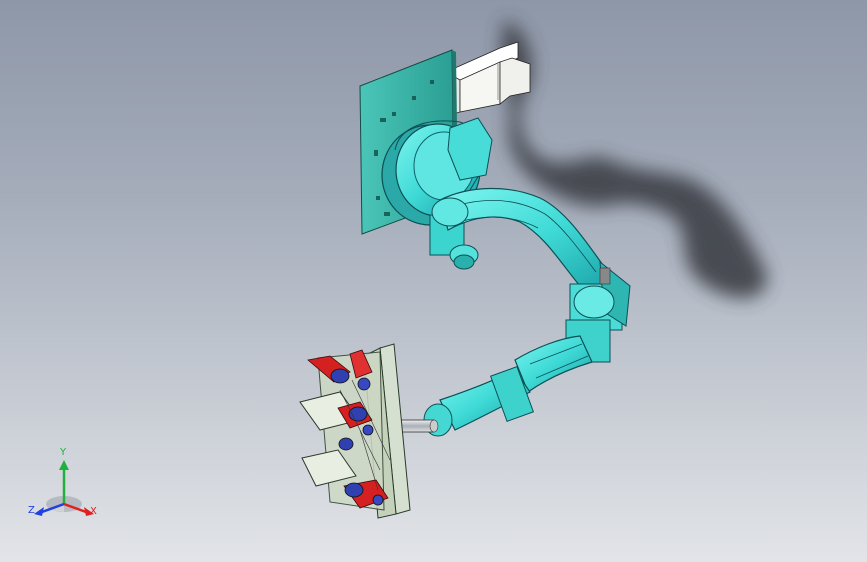 This screenshot has width=867, height=562. I want to click on z-axis-arrow-icon, so click(39, 511).